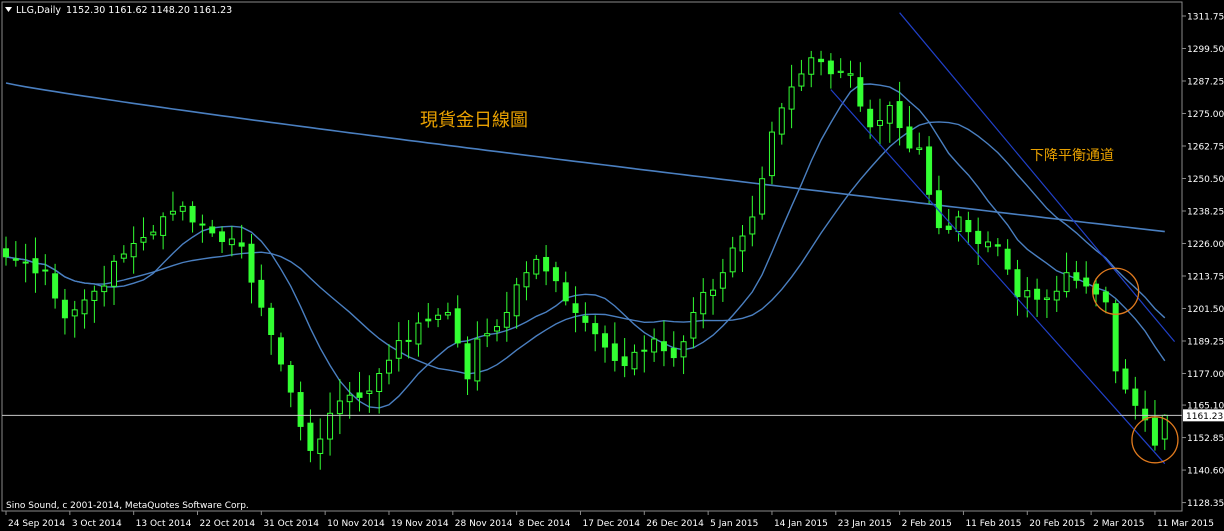  I want to click on spot-gold-daily-annotation: 現貨金日線圖, so click(474, 120).